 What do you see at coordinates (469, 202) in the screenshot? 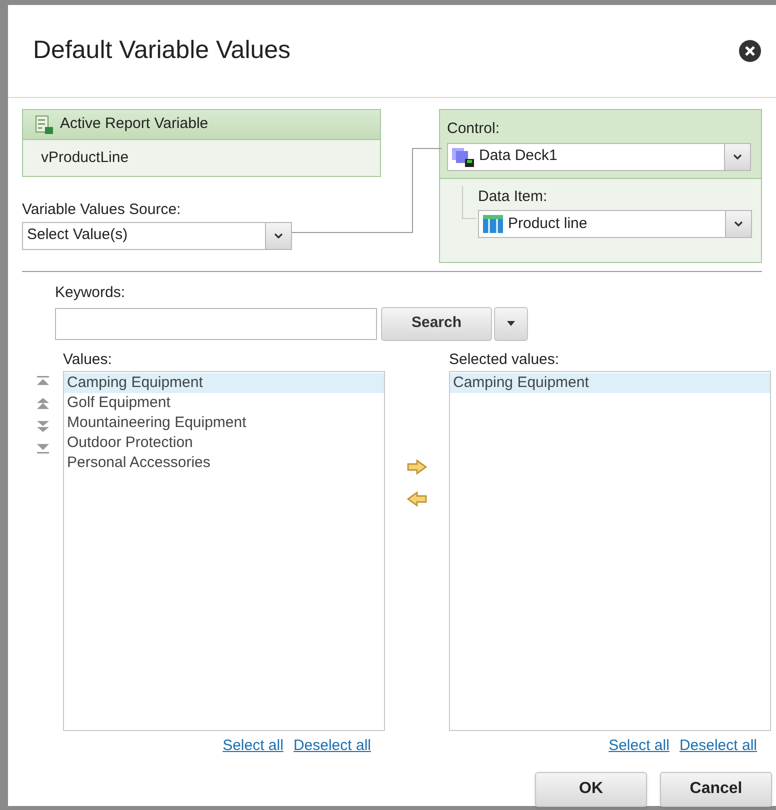
I see `tree-line` at bounding box center [469, 202].